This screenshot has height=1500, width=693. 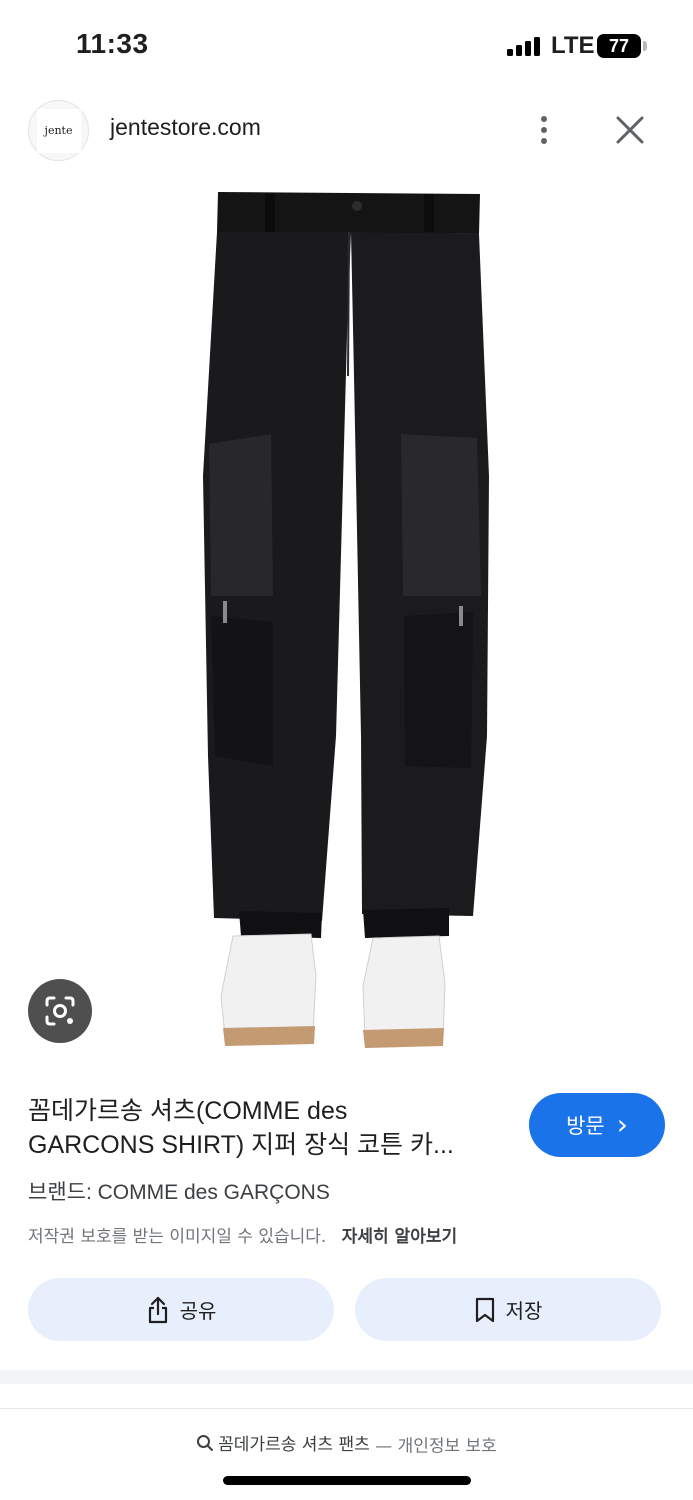 What do you see at coordinates (346, 1408) in the screenshot?
I see `footer-divider` at bounding box center [346, 1408].